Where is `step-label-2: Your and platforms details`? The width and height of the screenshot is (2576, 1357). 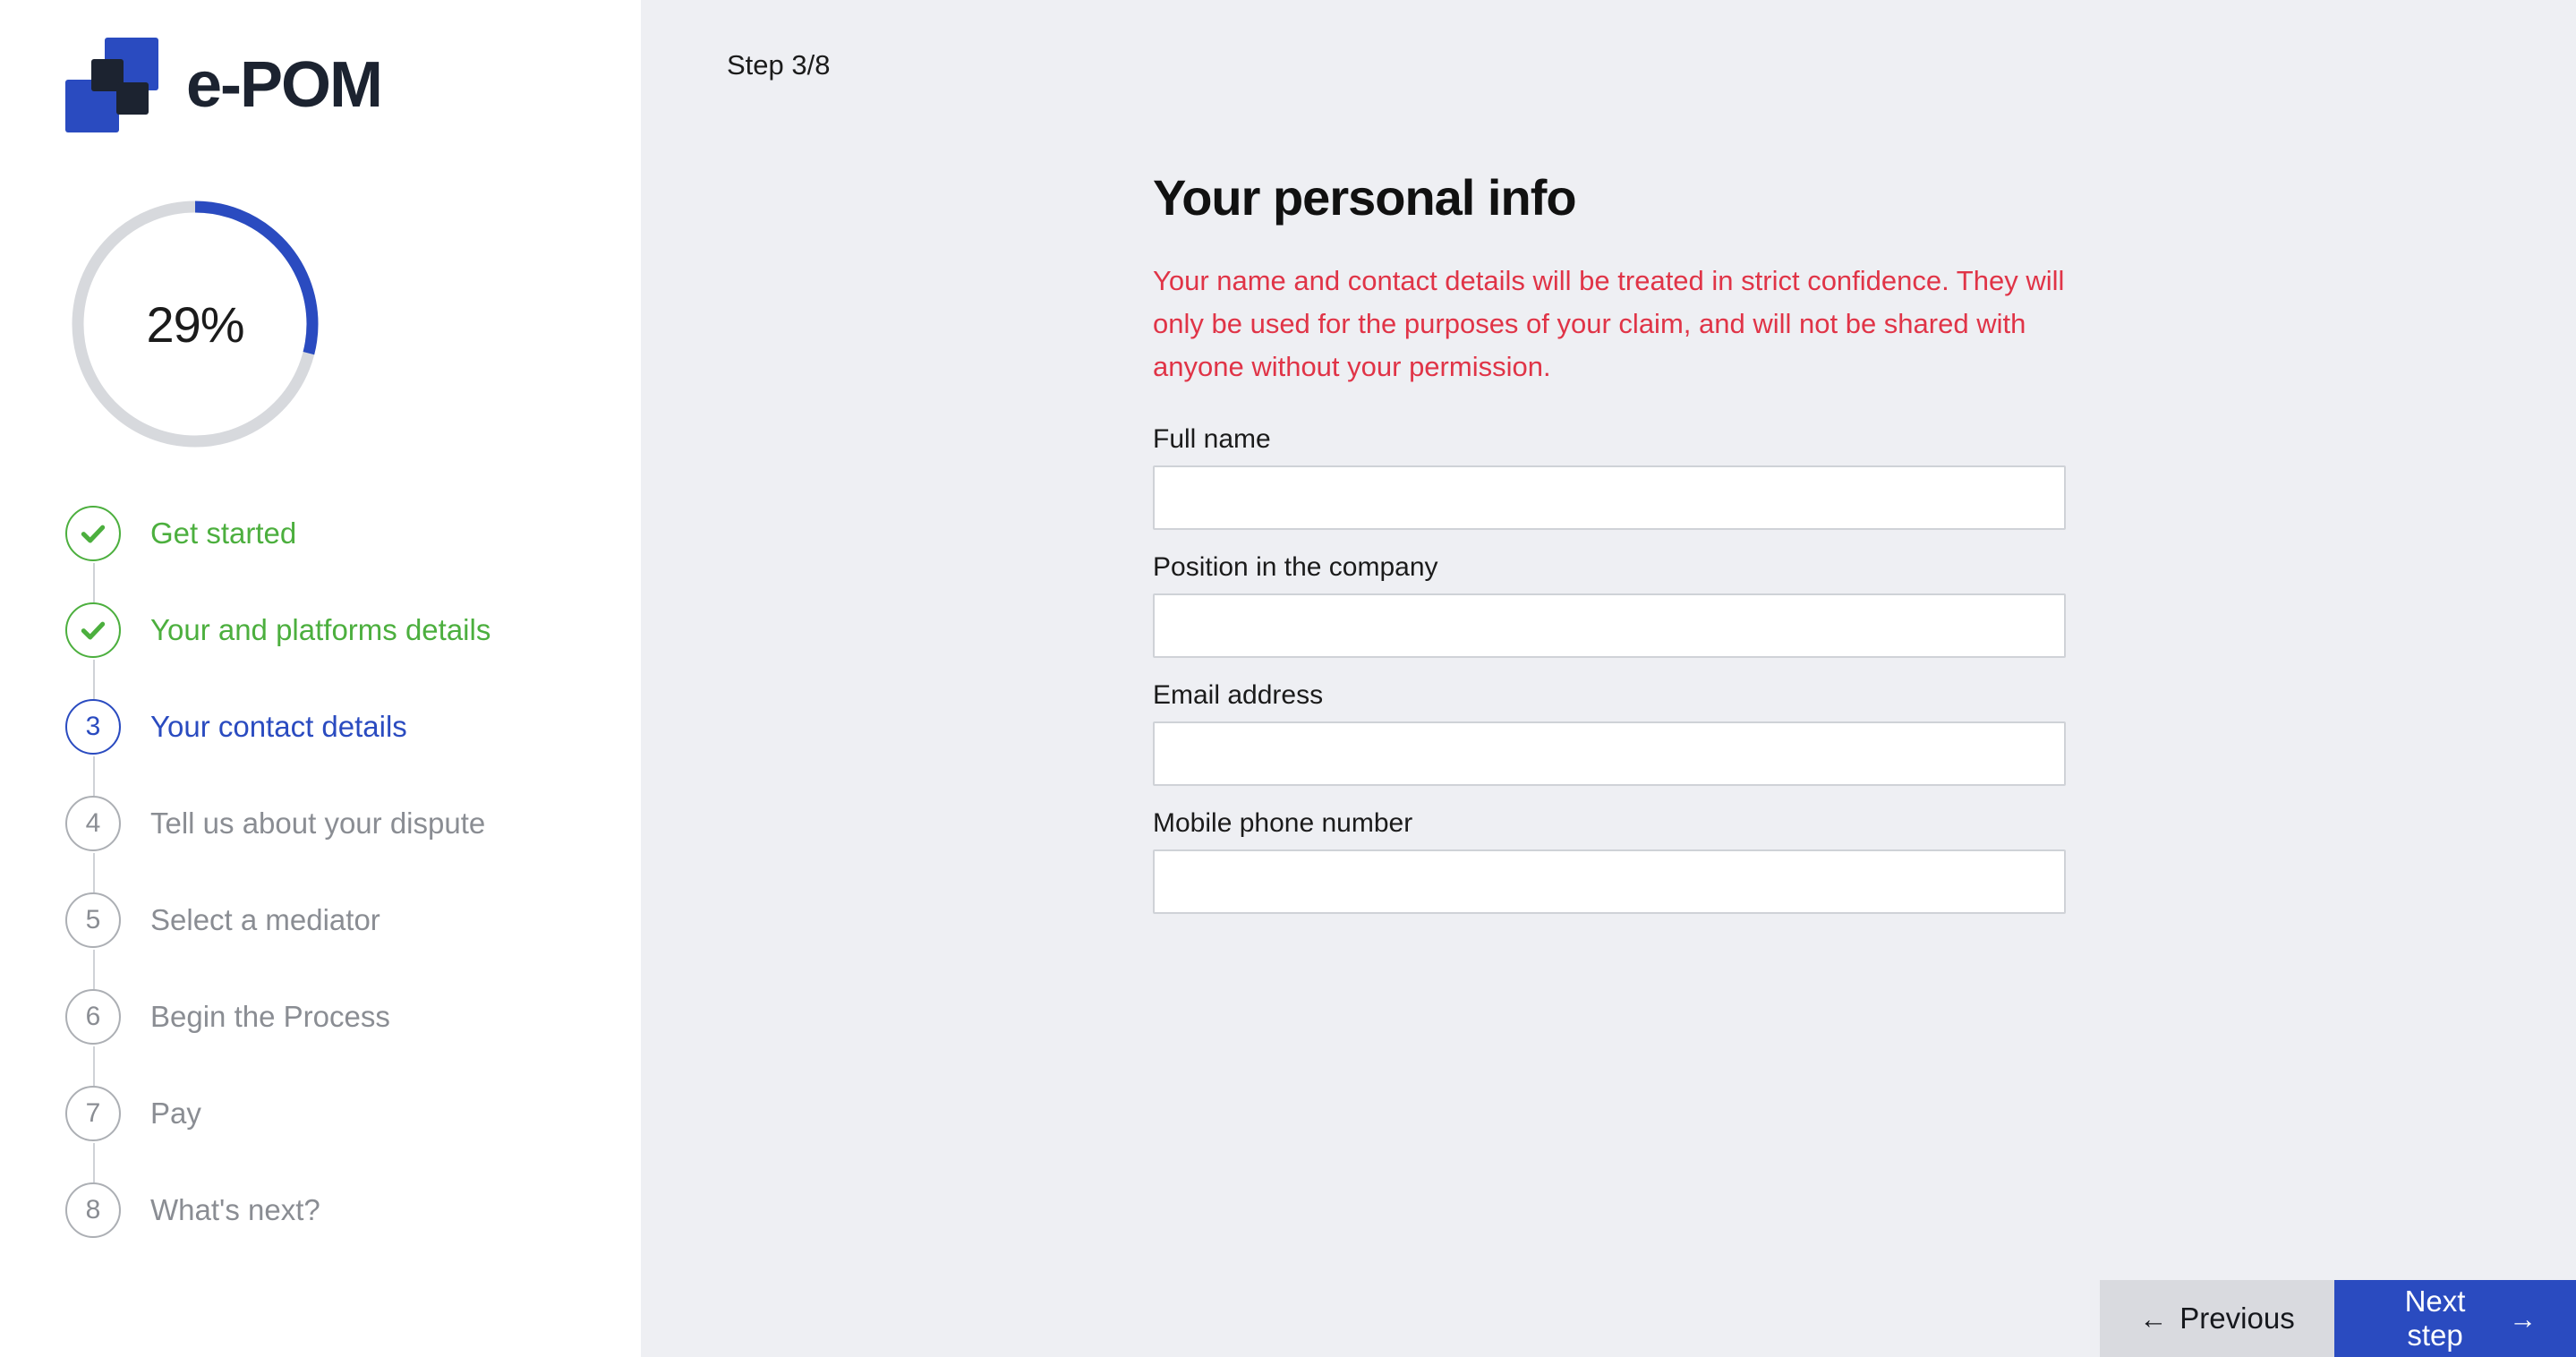 step-label-2: Your and platforms details is located at coordinates (320, 630).